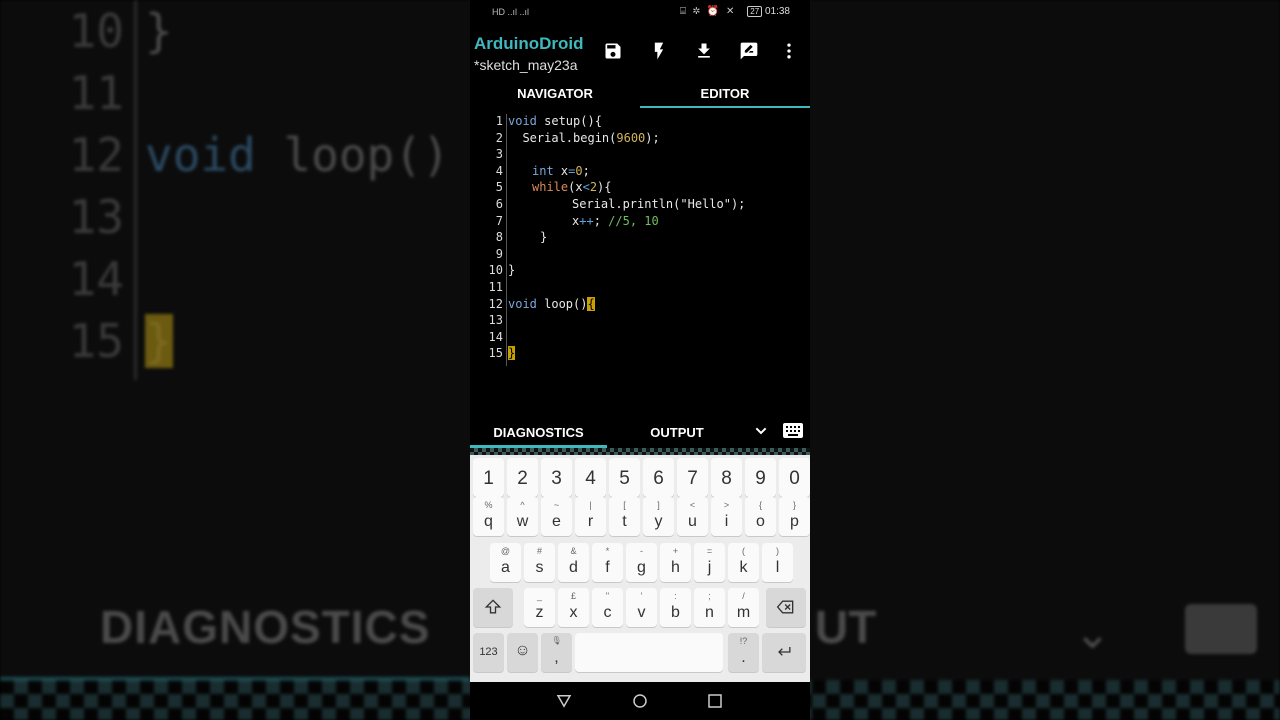 This screenshot has height=720, width=1280. I want to click on shift-key, so click(493, 607).